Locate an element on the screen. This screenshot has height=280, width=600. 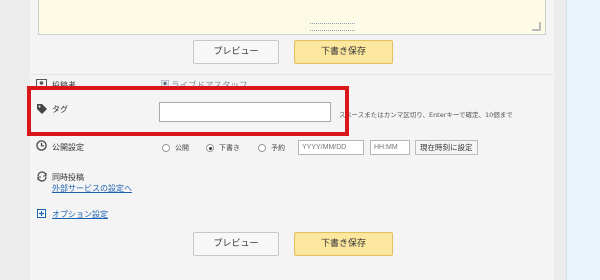
publish-label: 公開設定 is located at coordinates (68, 147).